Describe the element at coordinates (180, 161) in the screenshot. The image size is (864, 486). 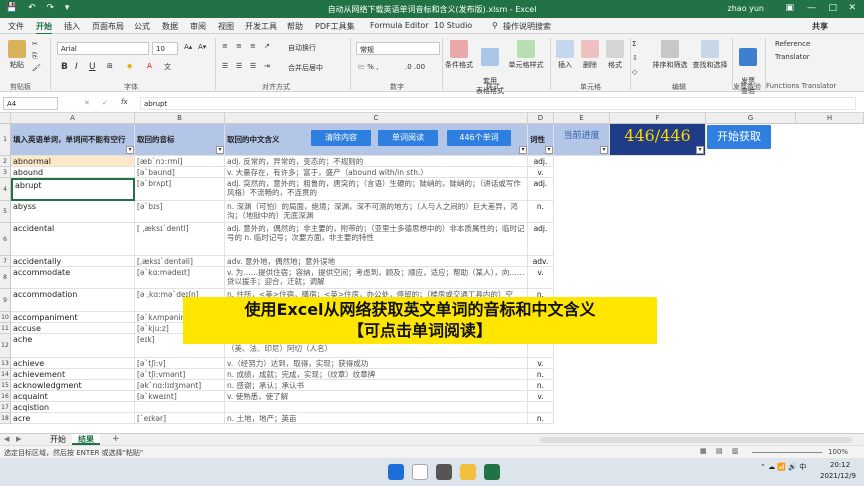
I see `phonetic-cell: [æb`nɔ:rml]` at that location.